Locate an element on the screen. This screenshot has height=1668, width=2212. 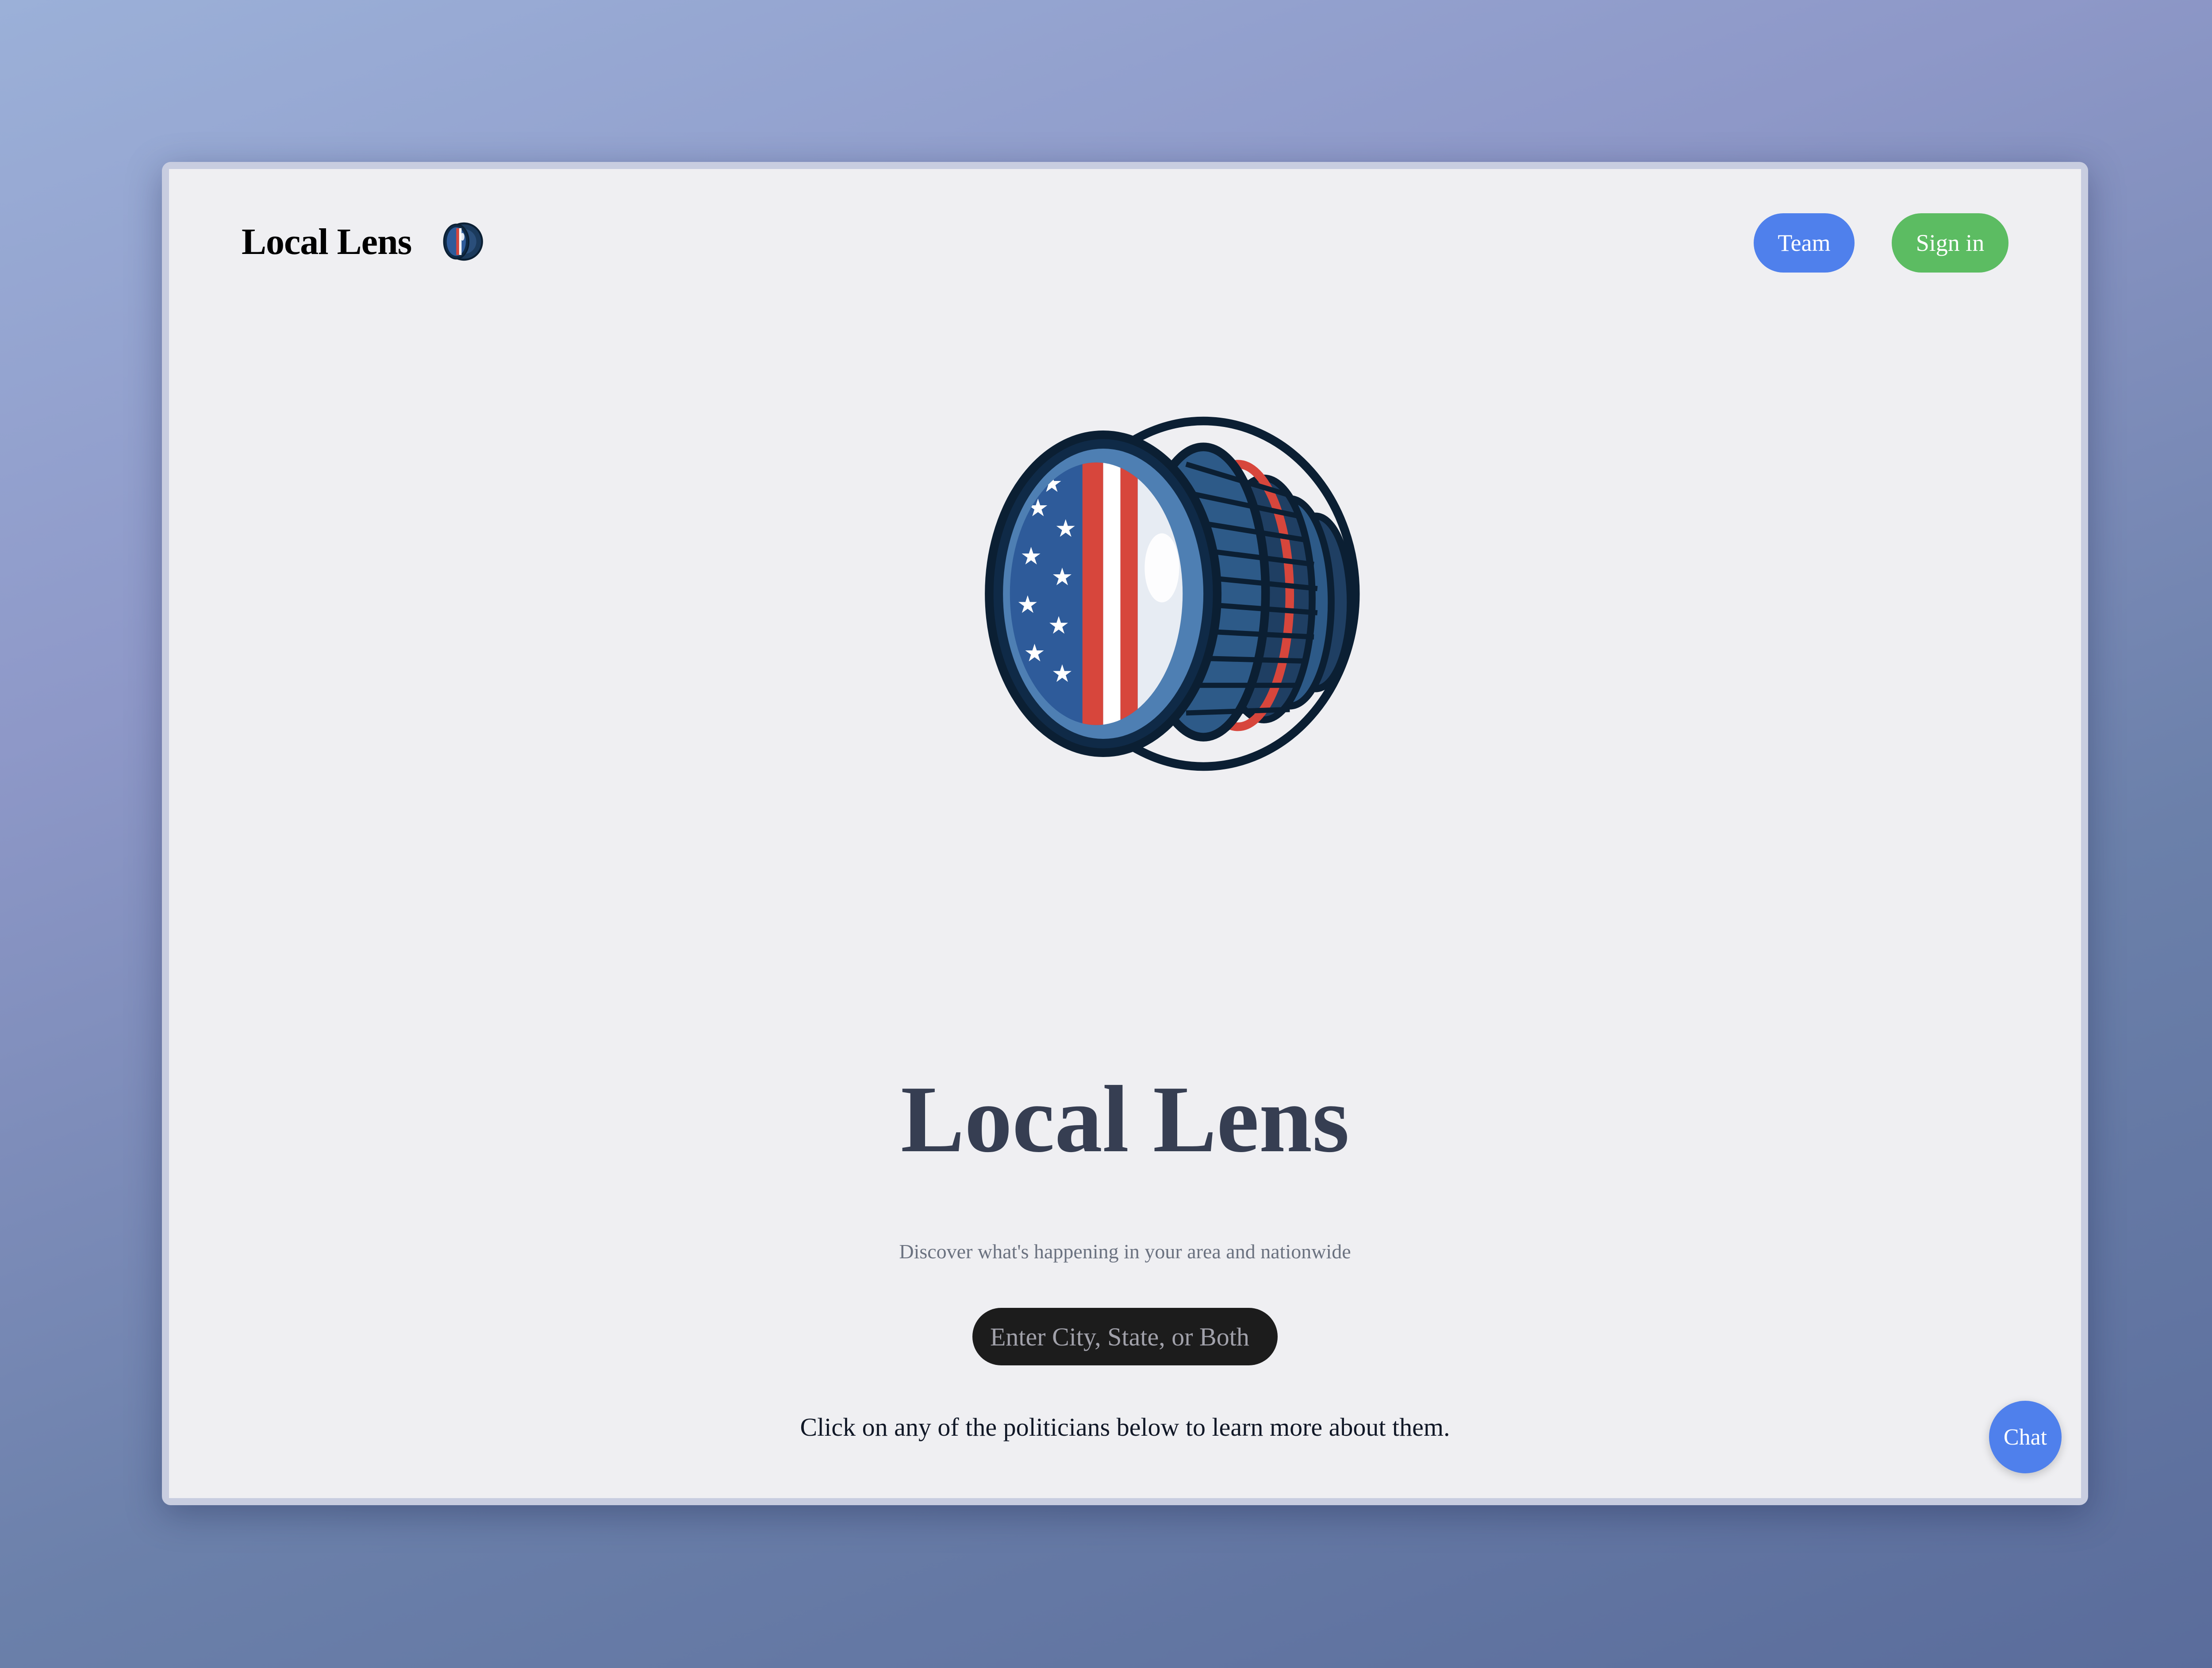
sign-in-button: Sign in is located at coordinates (1950, 243).